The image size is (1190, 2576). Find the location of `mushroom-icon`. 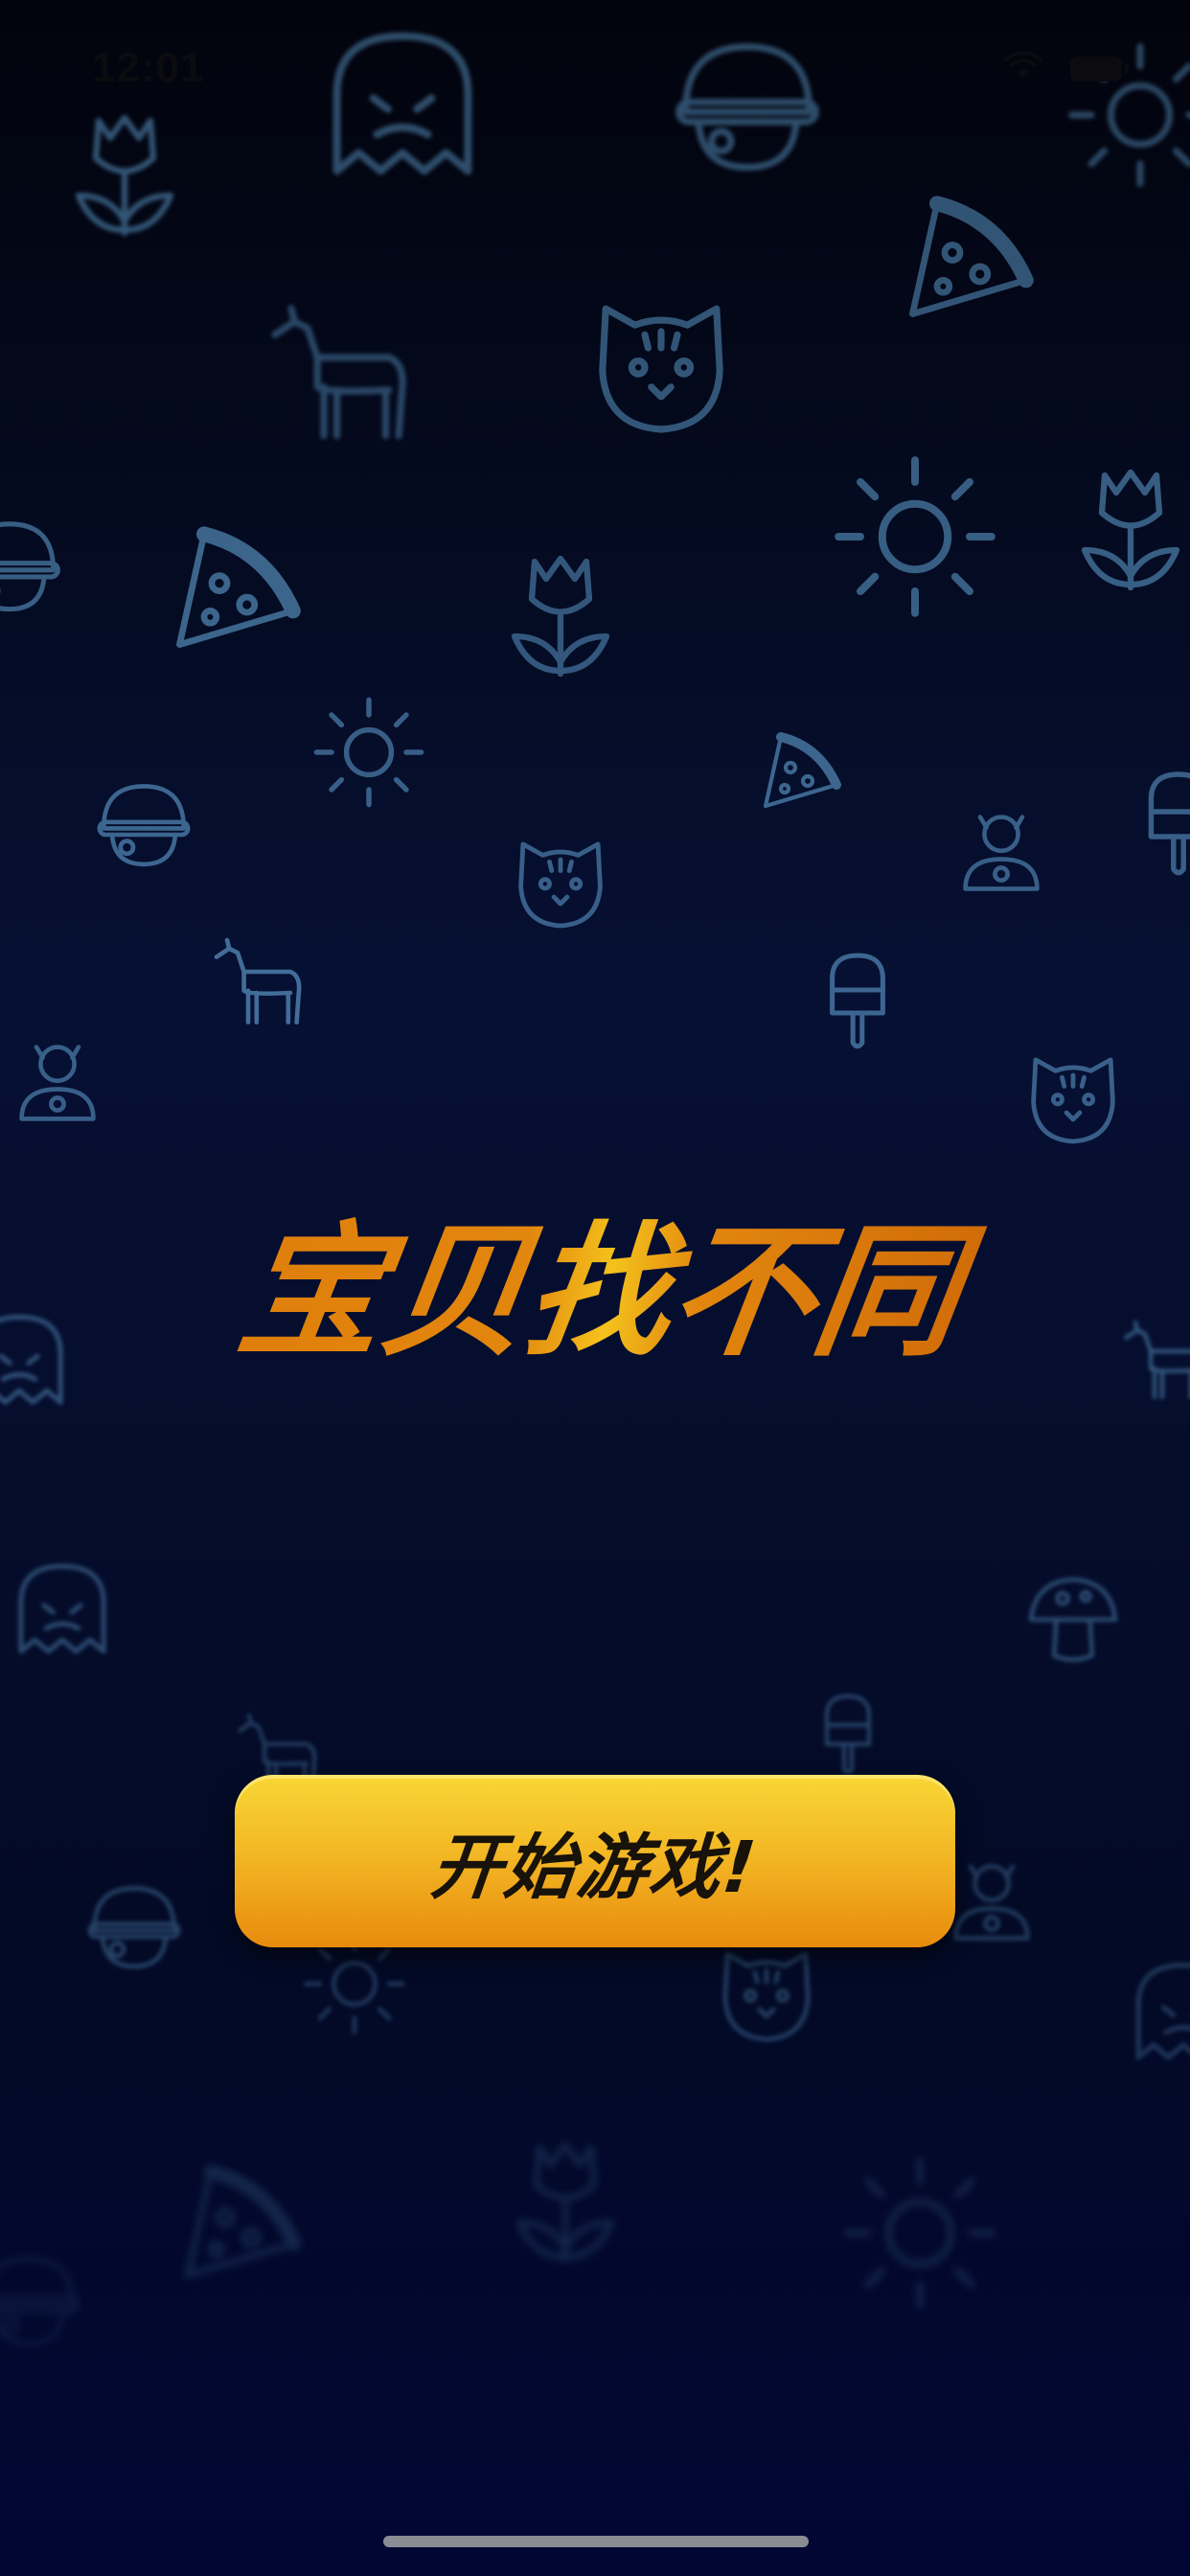

mushroom-icon is located at coordinates (1073, 1619).